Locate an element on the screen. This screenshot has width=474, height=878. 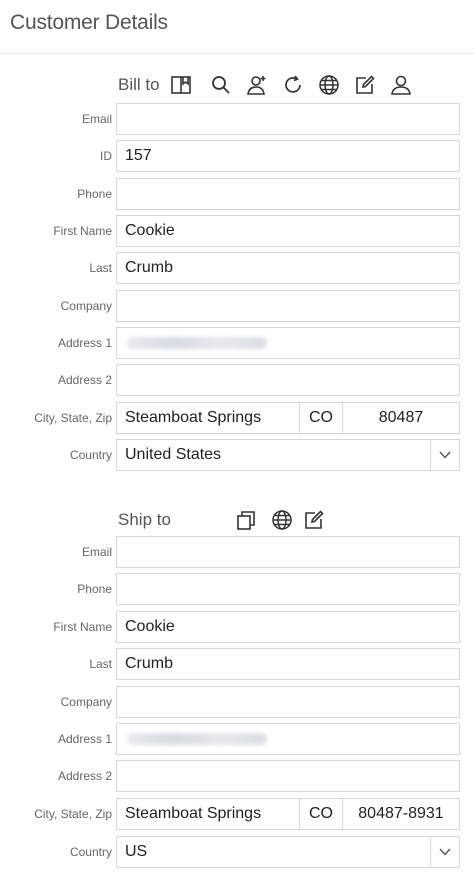
ship-company-field is located at coordinates (288, 702).